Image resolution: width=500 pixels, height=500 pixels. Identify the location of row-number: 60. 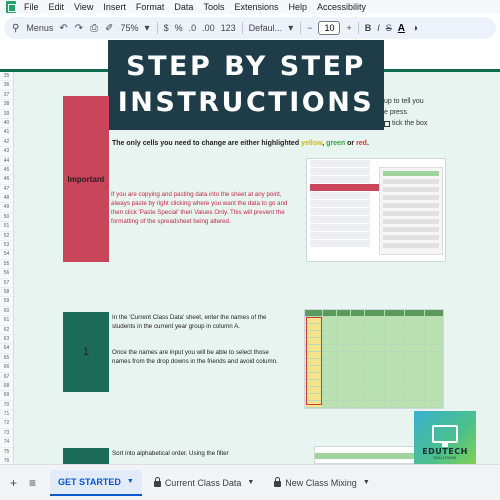
(6, 312).